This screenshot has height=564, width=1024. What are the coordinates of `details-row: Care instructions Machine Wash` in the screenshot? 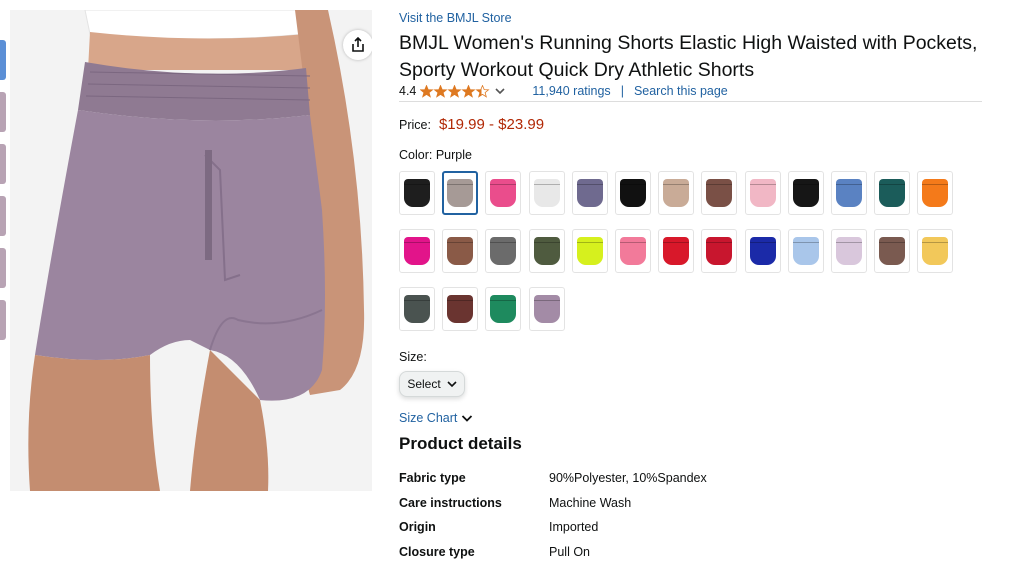 It's located at (624, 503).